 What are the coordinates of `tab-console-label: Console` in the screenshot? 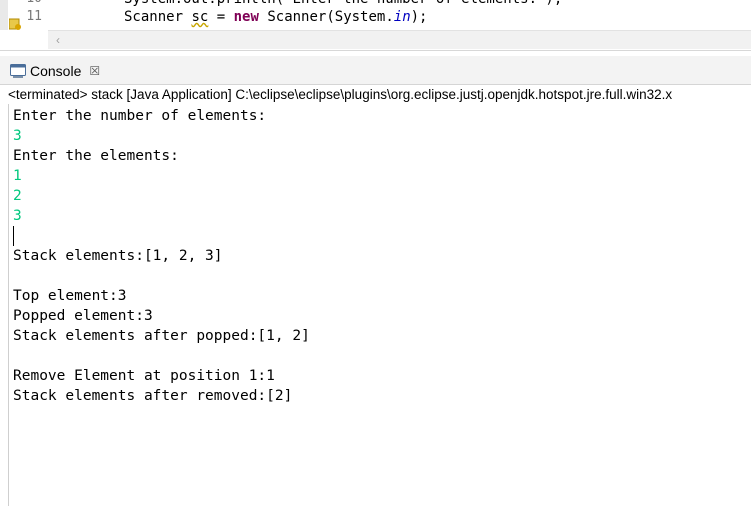 It's located at (56, 71).